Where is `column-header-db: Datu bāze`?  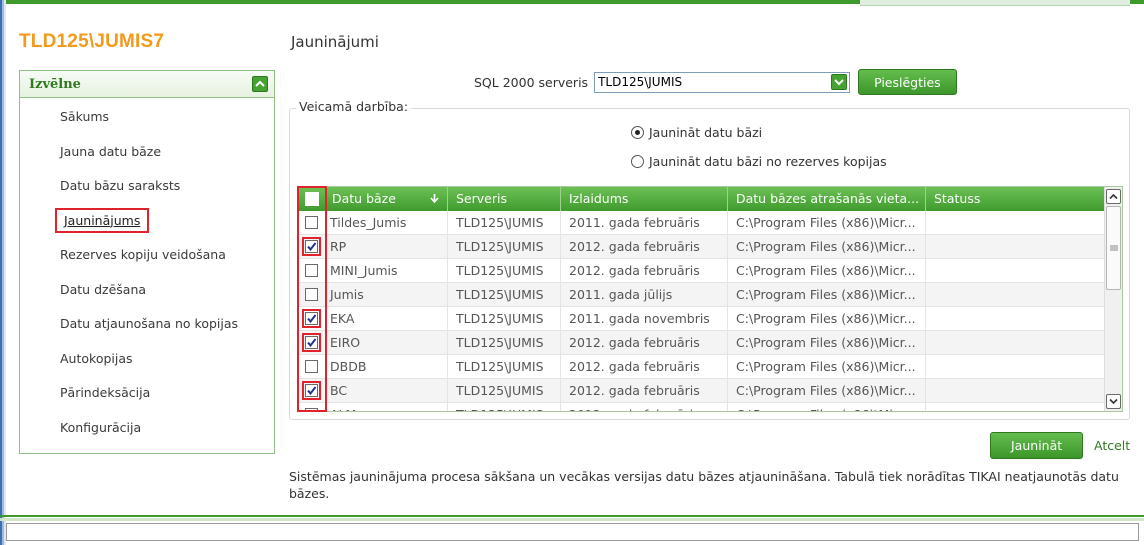 column-header-db: Datu bāze is located at coordinates (387, 199).